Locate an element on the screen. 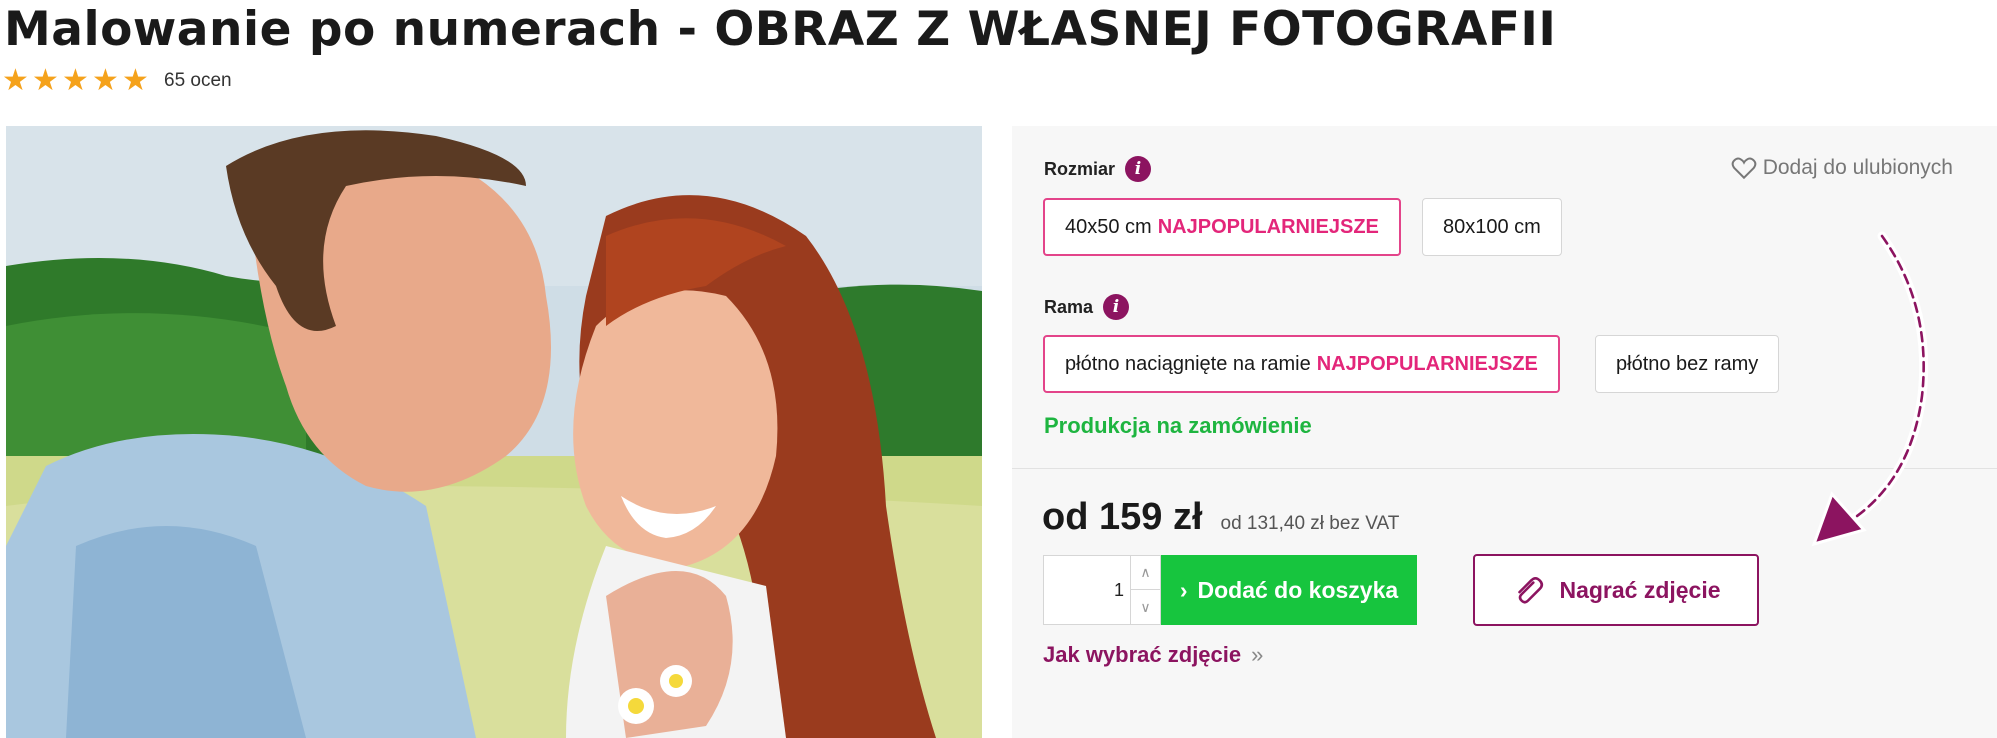  add-to-favorites-label: Dodaj do ulubionych is located at coordinates (1857, 167).